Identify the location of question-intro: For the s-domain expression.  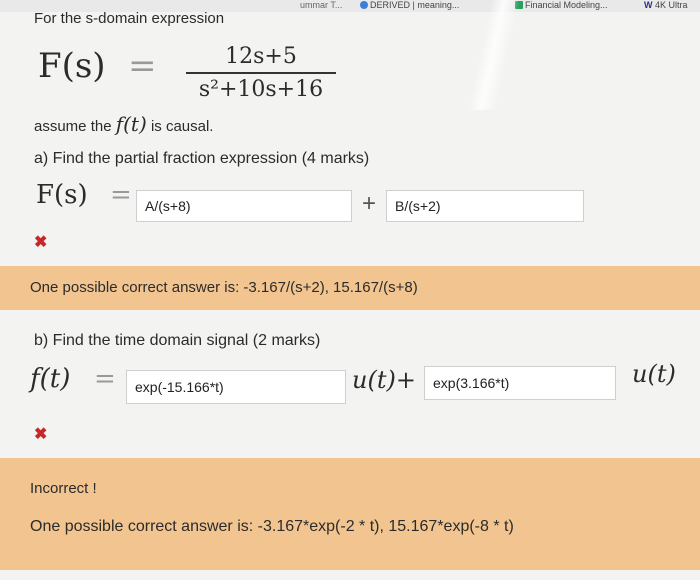
(129, 18).